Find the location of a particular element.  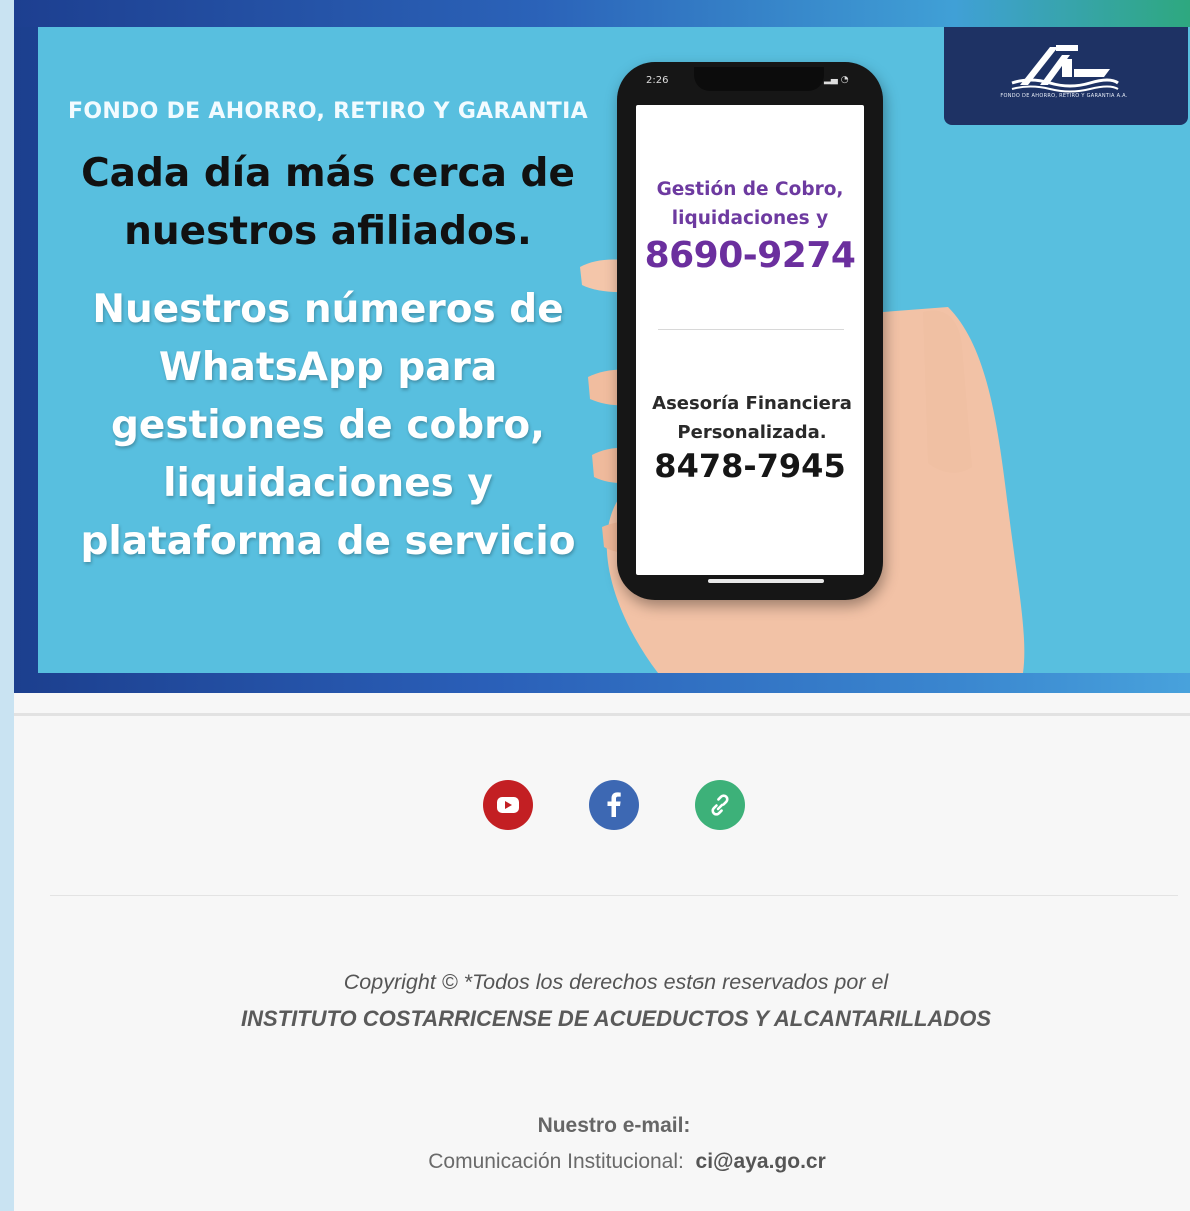

facebook-icon is located at coordinates (614, 804).